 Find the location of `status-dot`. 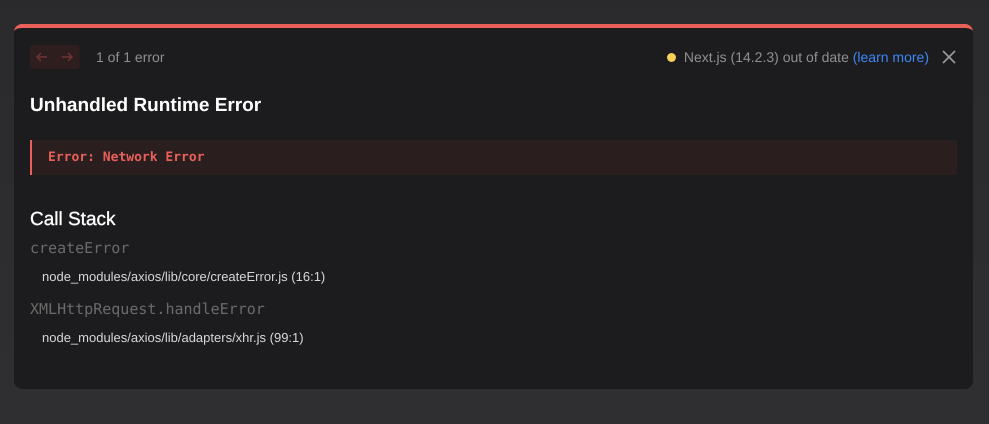

status-dot is located at coordinates (671, 57).